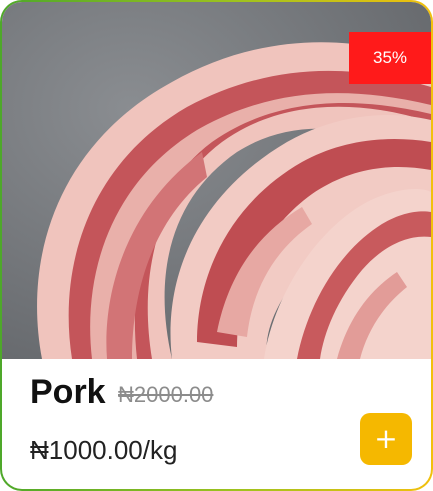  Describe the element at coordinates (390, 58) in the screenshot. I see `discount-badge: 35%` at that location.